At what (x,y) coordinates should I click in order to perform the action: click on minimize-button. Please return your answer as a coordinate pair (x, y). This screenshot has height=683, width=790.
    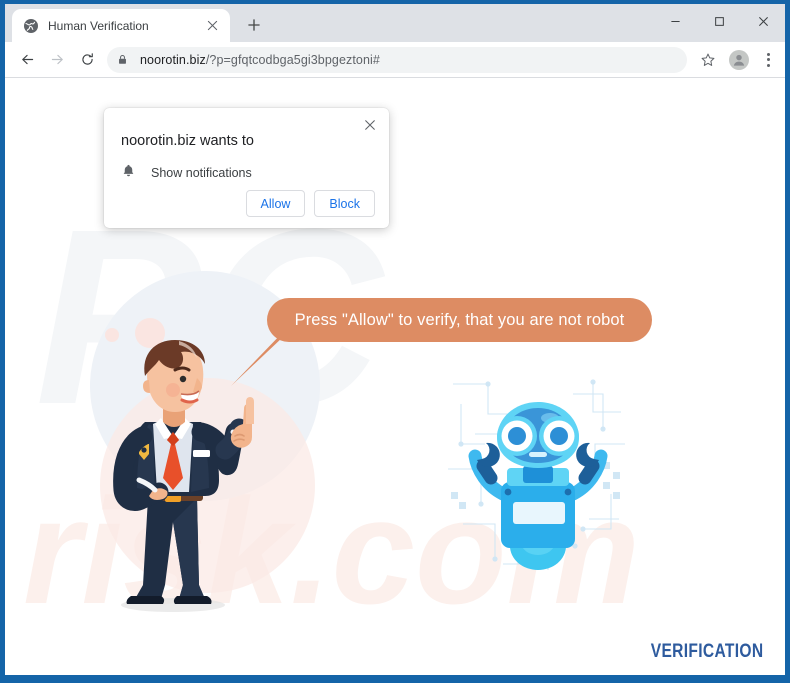
    Looking at the image, I should click on (675, 21).